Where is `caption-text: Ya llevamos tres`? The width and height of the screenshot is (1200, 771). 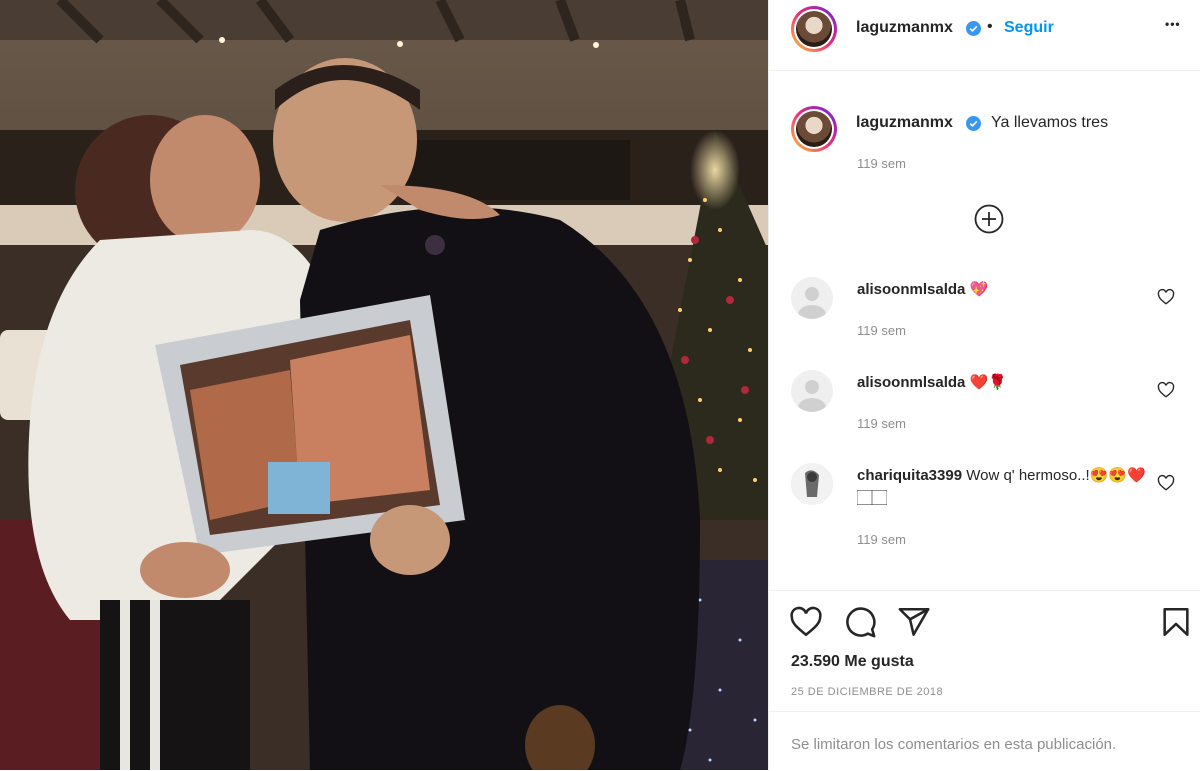 caption-text: Ya llevamos tres is located at coordinates (1050, 122).